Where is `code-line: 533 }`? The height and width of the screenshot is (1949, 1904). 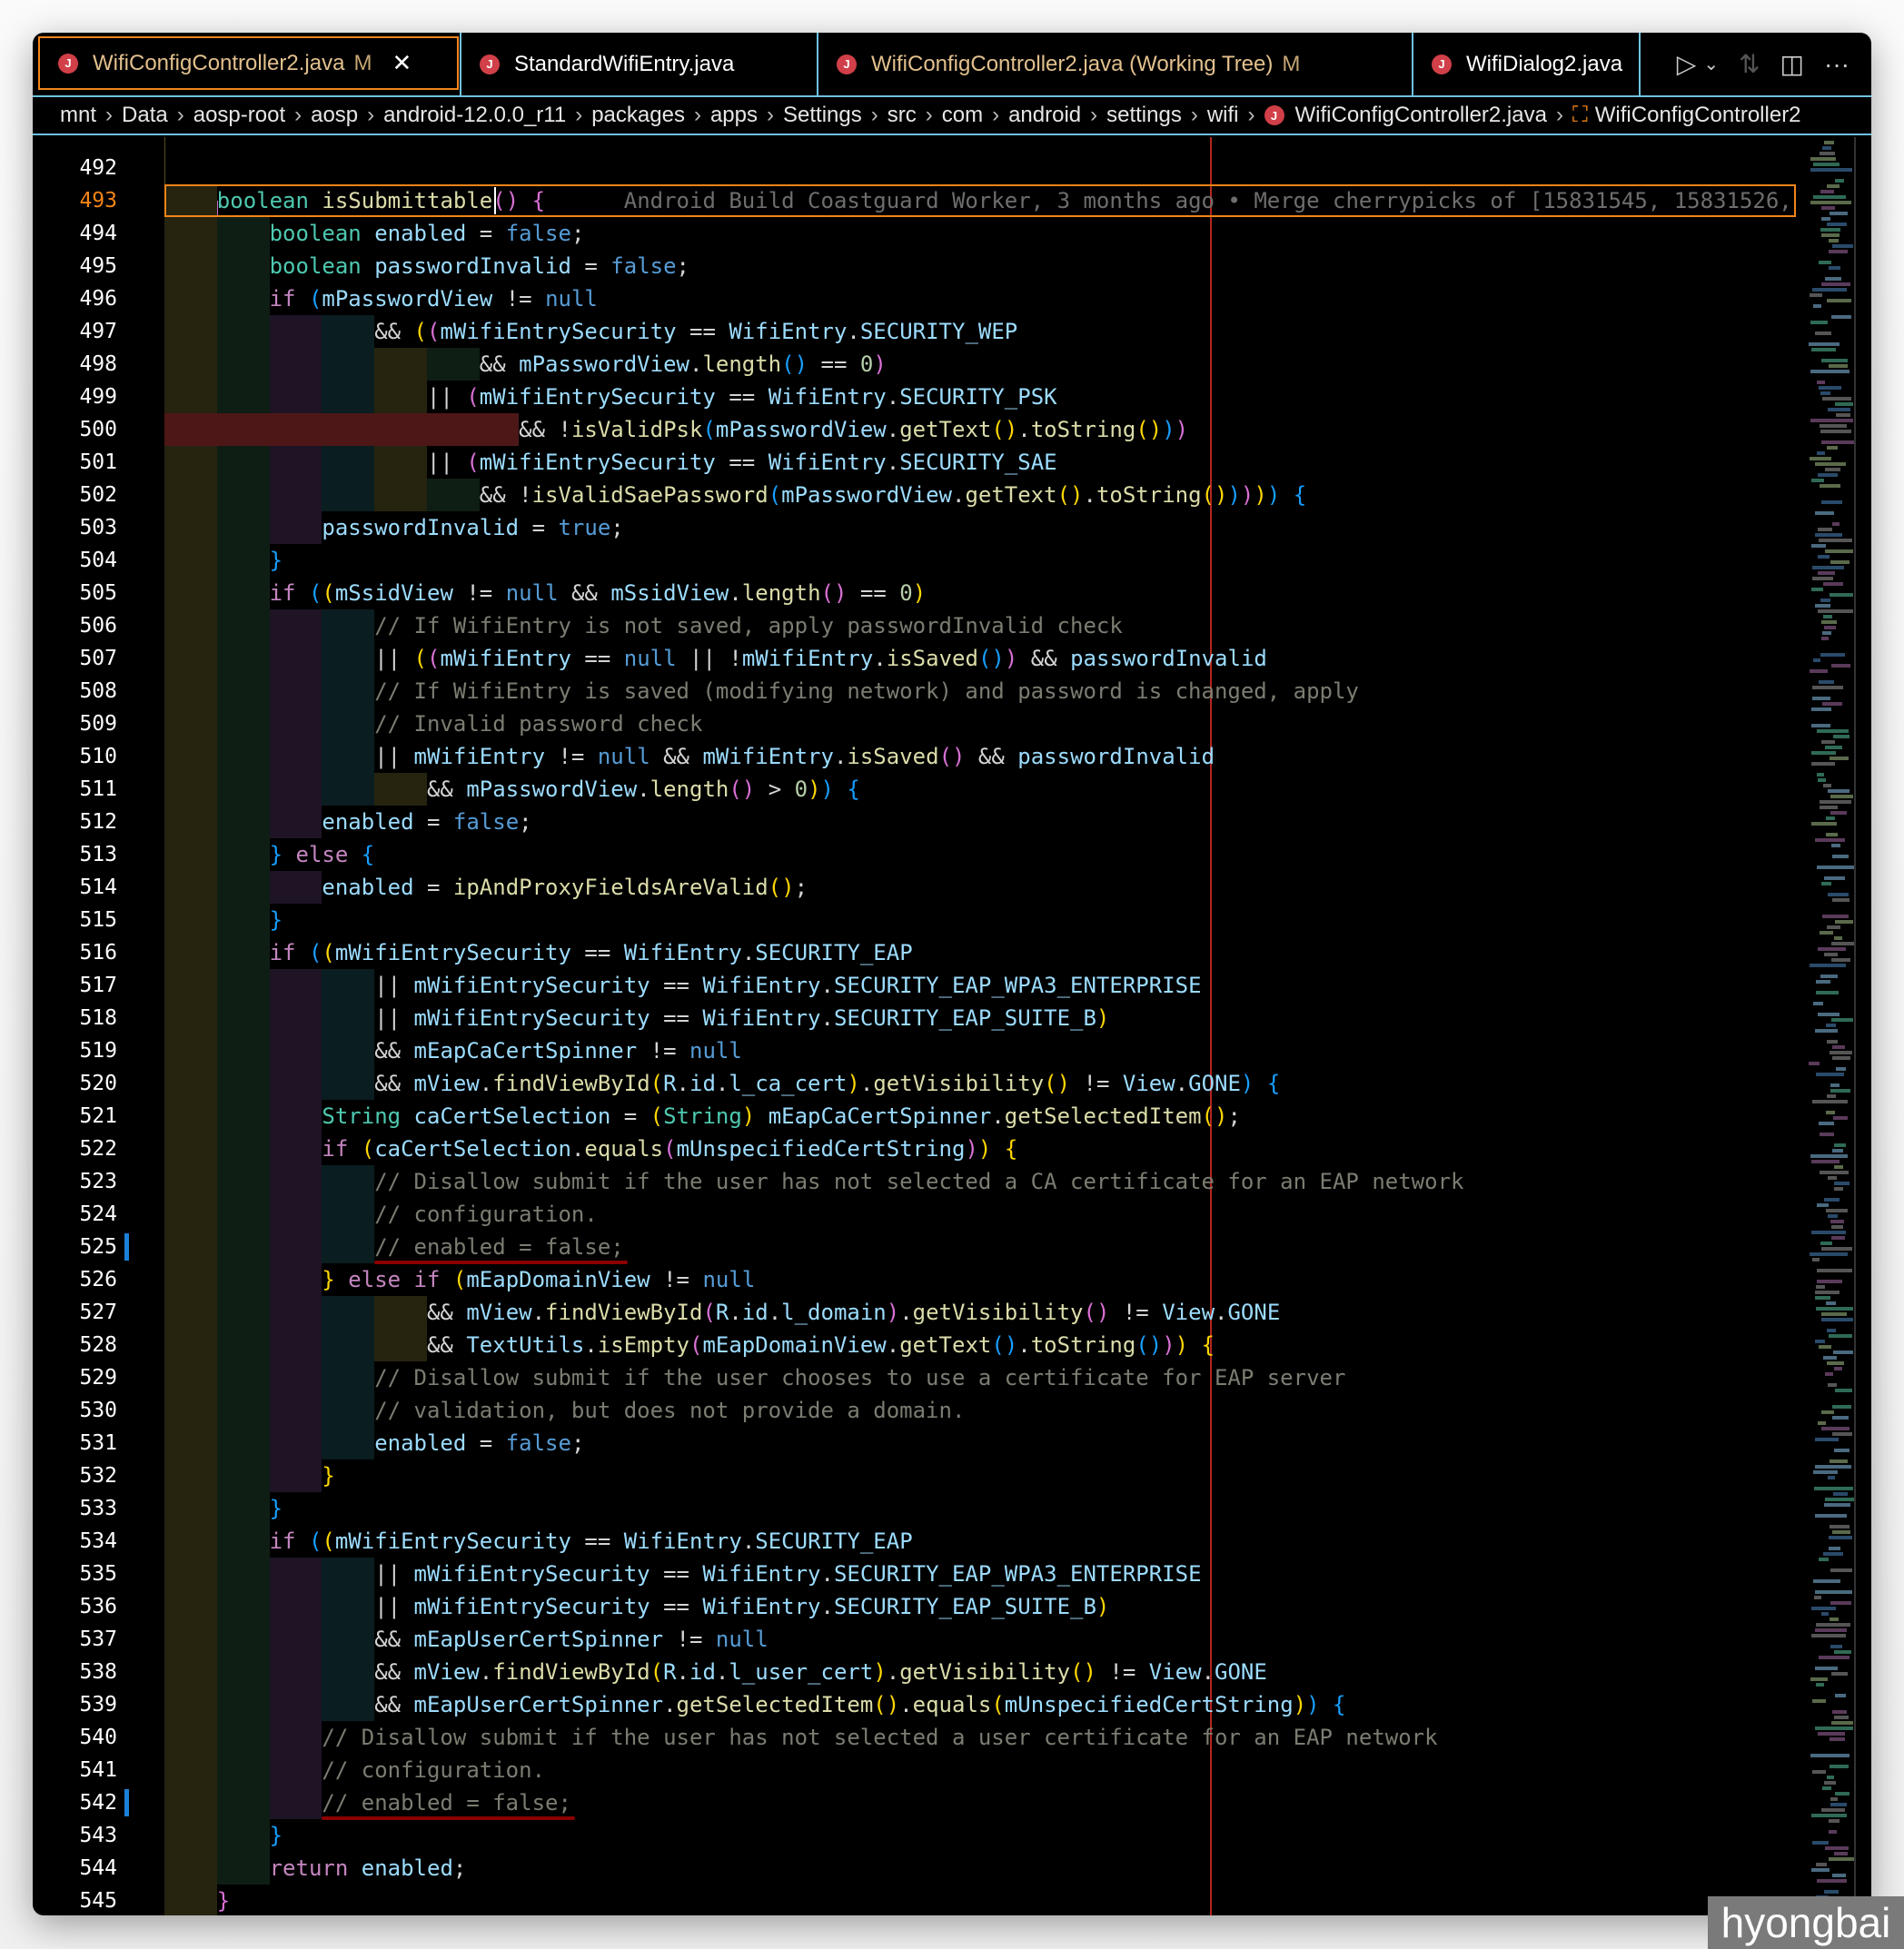 code-line: 533 } is located at coordinates (921, 1508).